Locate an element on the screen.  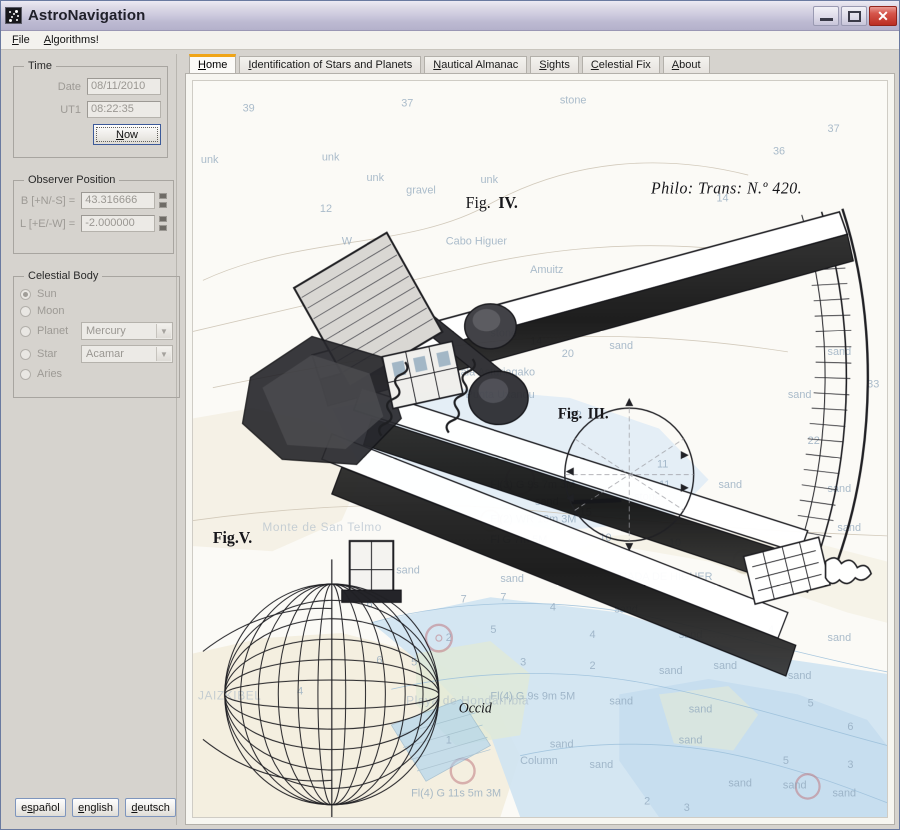
language-button-espanol: e s pañol is located at coordinates (40, 807).